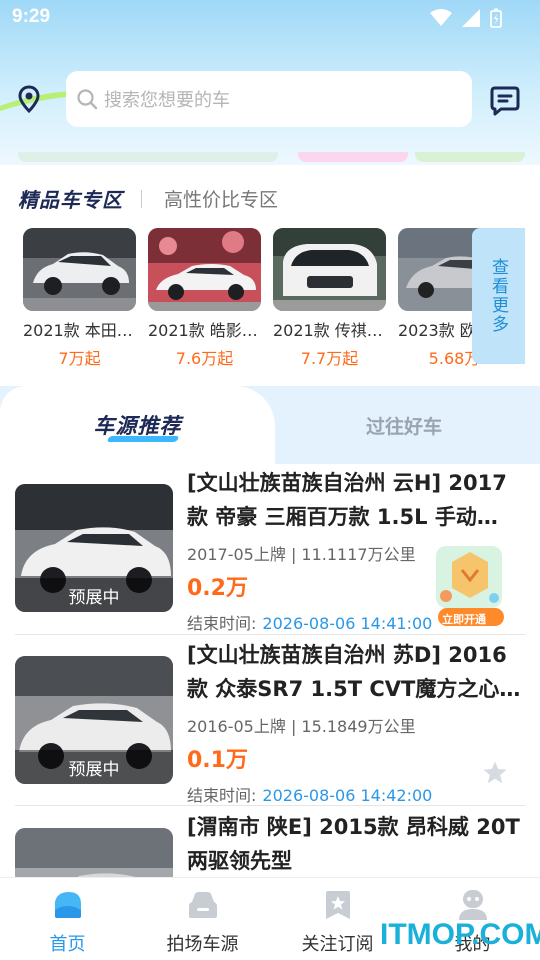 The height and width of the screenshot is (960, 540). Describe the element at coordinates (217, 760) in the screenshot. I see `listing-price: 0.1万` at that location.